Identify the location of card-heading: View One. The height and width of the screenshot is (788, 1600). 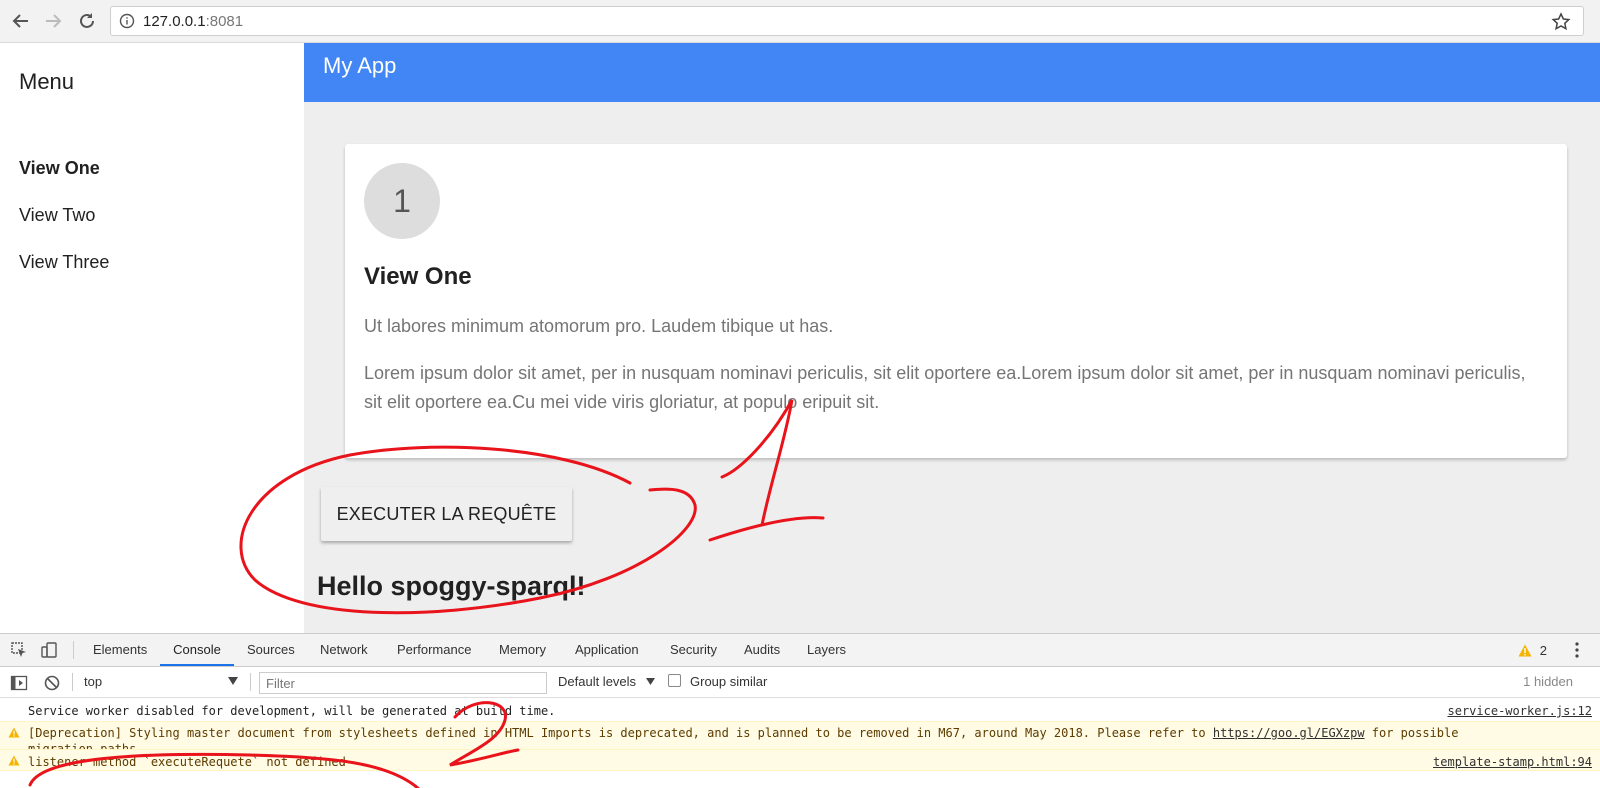
(418, 276).